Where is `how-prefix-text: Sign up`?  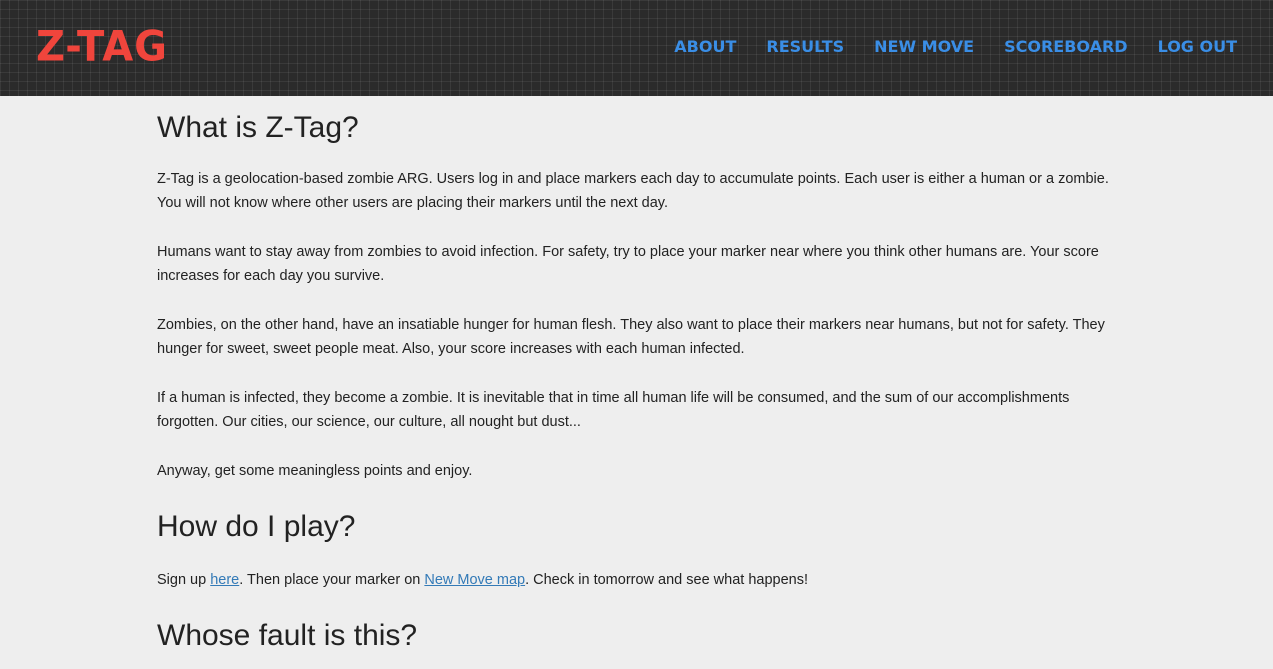 how-prefix-text: Sign up is located at coordinates (184, 580).